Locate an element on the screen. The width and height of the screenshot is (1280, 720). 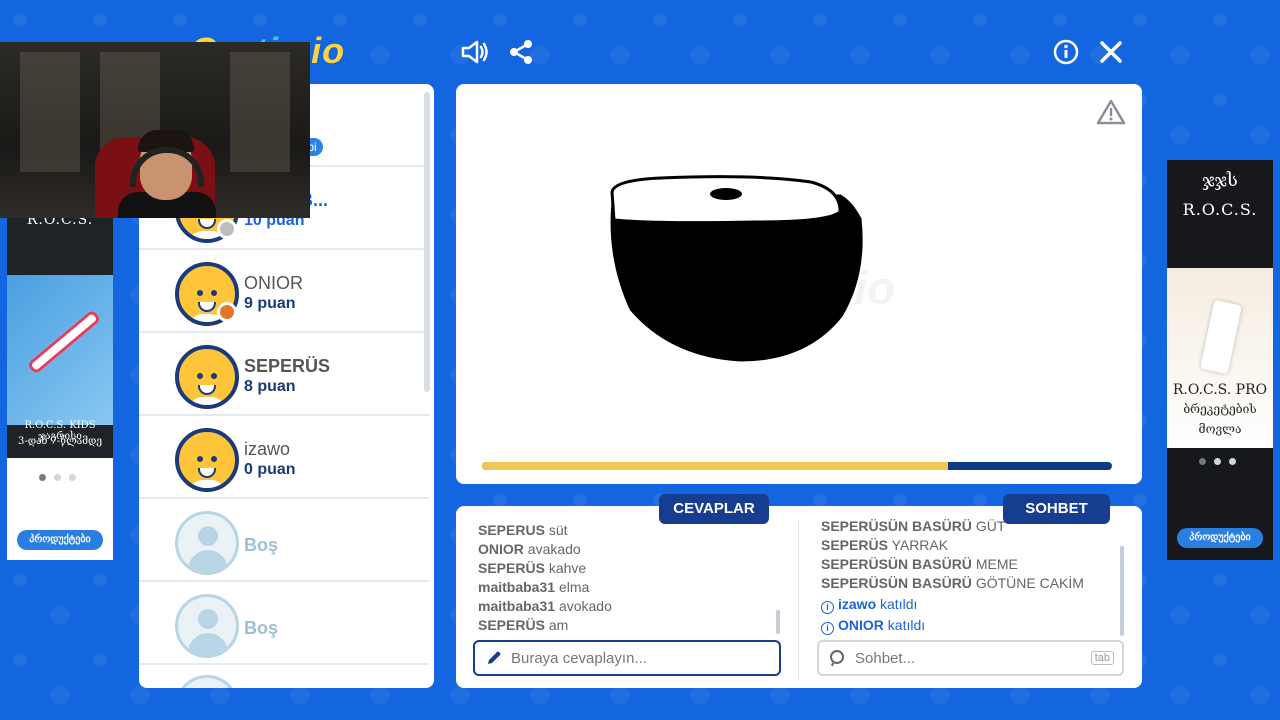
join-message: i izawo katıldı is located at coordinates (869, 605).